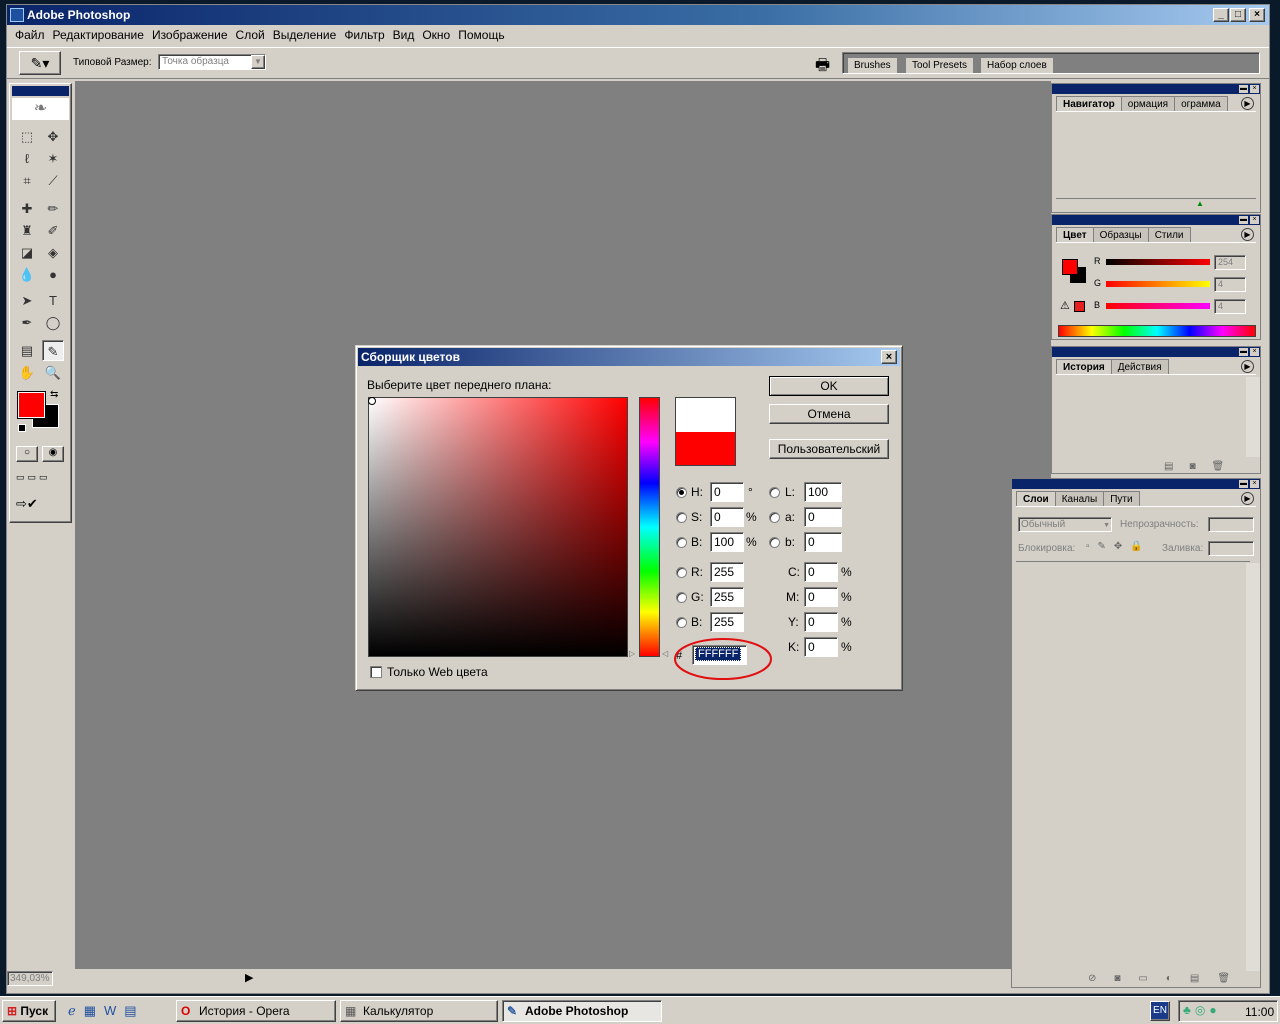  I want to click on channel-b-slider, so click(1158, 306).